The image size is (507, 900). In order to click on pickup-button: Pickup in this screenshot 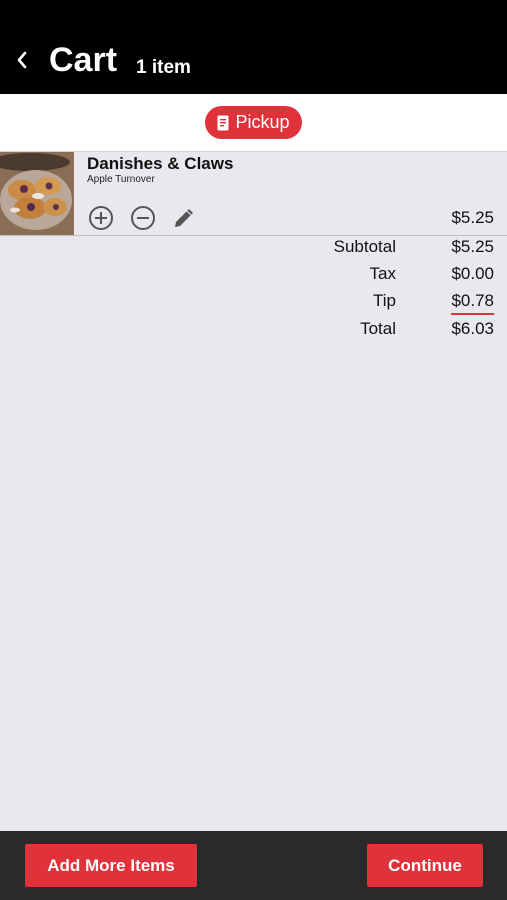, I will do `click(253, 122)`.